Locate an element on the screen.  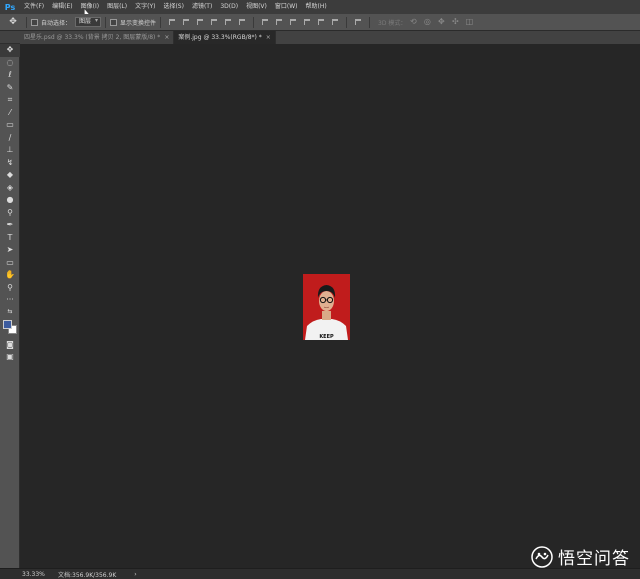
options-bar: ✥ 自动选择： 图层 显示变换控件 3D 模式： ⟲ ◎ ✥ ✣ ◫ is located at coordinates (320, 22).